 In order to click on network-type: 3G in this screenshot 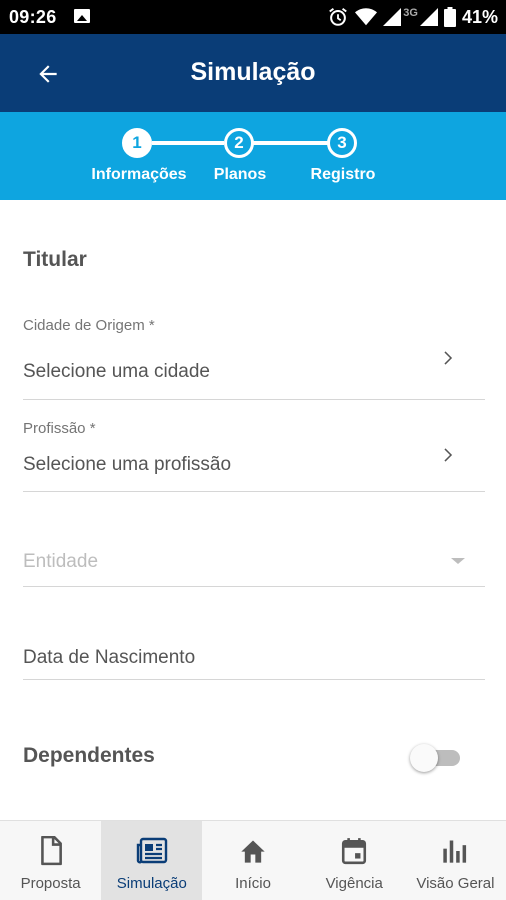, I will do `click(410, 13)`.